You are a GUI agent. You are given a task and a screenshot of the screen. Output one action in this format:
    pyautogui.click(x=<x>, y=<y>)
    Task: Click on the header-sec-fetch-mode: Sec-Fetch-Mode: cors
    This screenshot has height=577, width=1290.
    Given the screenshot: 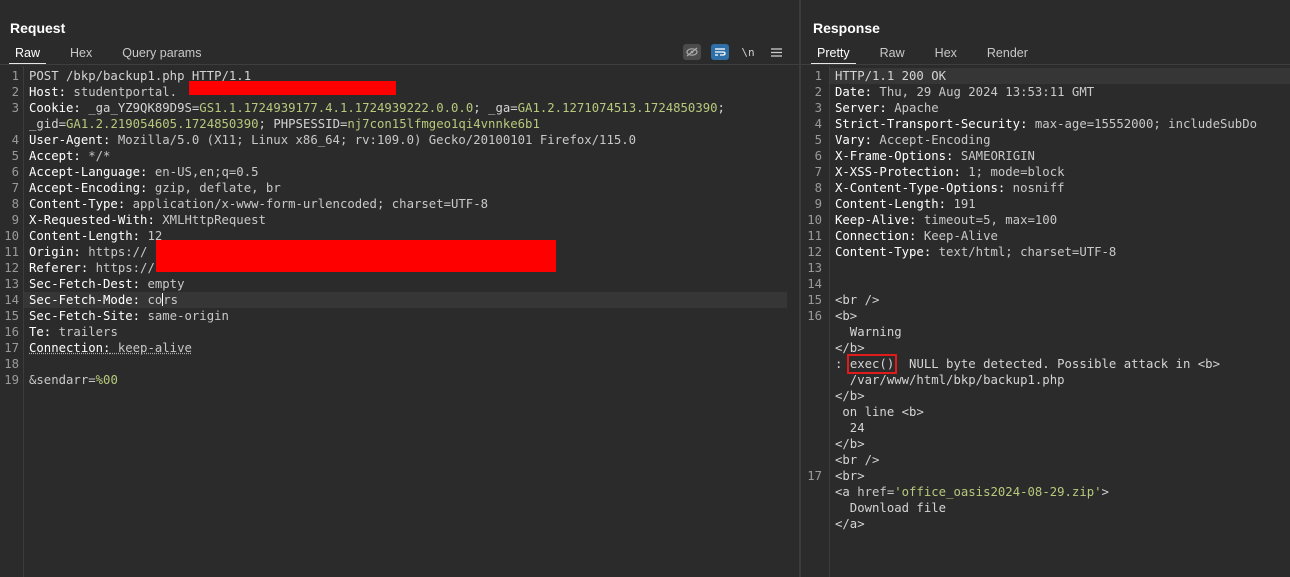 What is the action you would take?
    pyautogui.click(x=104, y=300)
    